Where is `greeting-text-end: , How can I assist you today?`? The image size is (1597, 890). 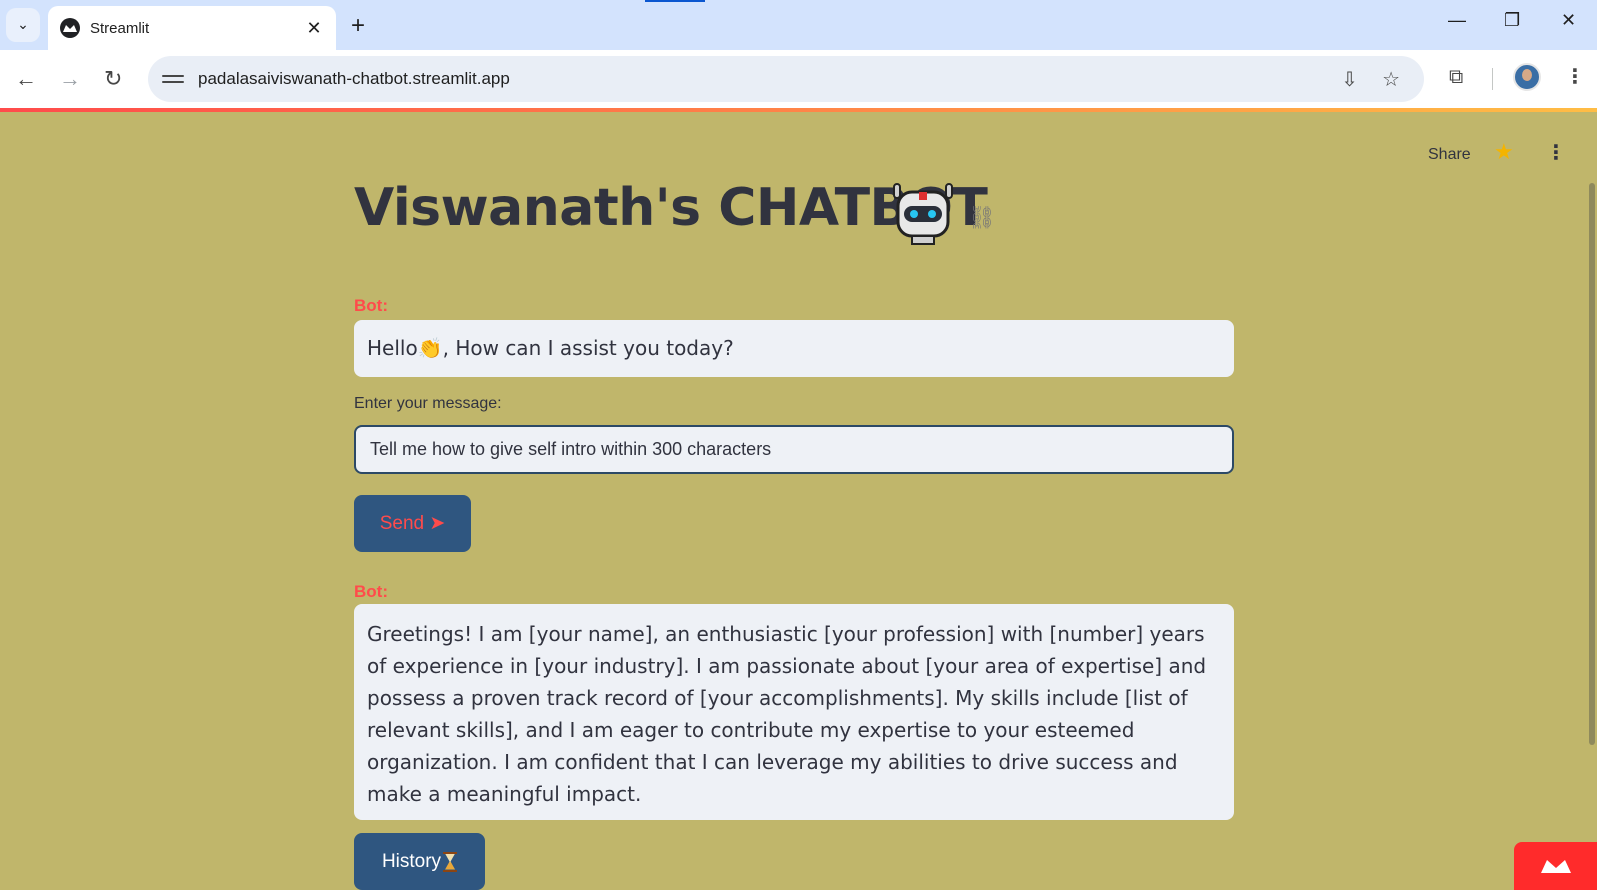
greeting-text-end: , How can I assist you today? is located at coordinates (588, 348).